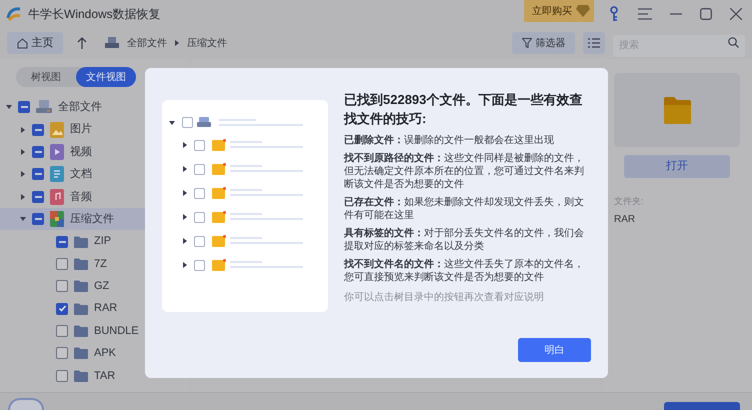 This screenshot has height=410, width=752. I want to click on tip-text: 已存在文件：如果您未删除文件却发现文件丢失，则文件有可能在这里, so click(464, 209).